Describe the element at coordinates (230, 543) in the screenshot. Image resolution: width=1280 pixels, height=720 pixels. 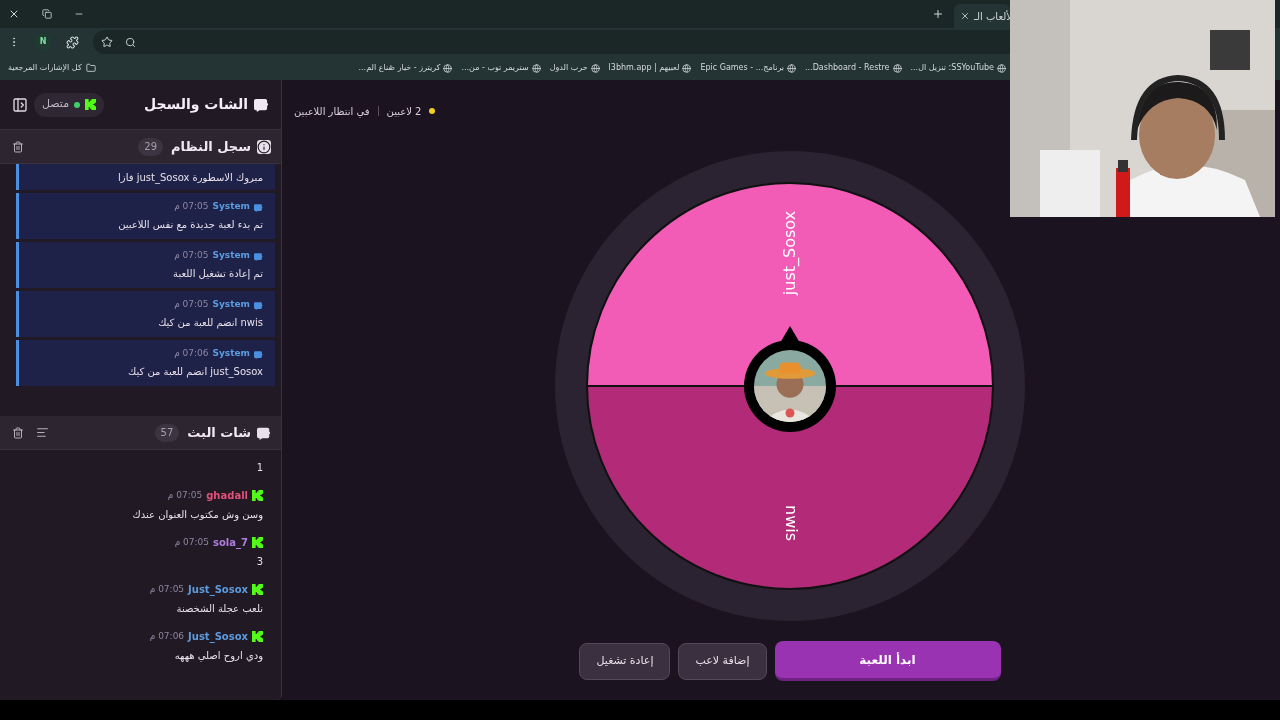
I see `chat-username: sola_7` at that location.